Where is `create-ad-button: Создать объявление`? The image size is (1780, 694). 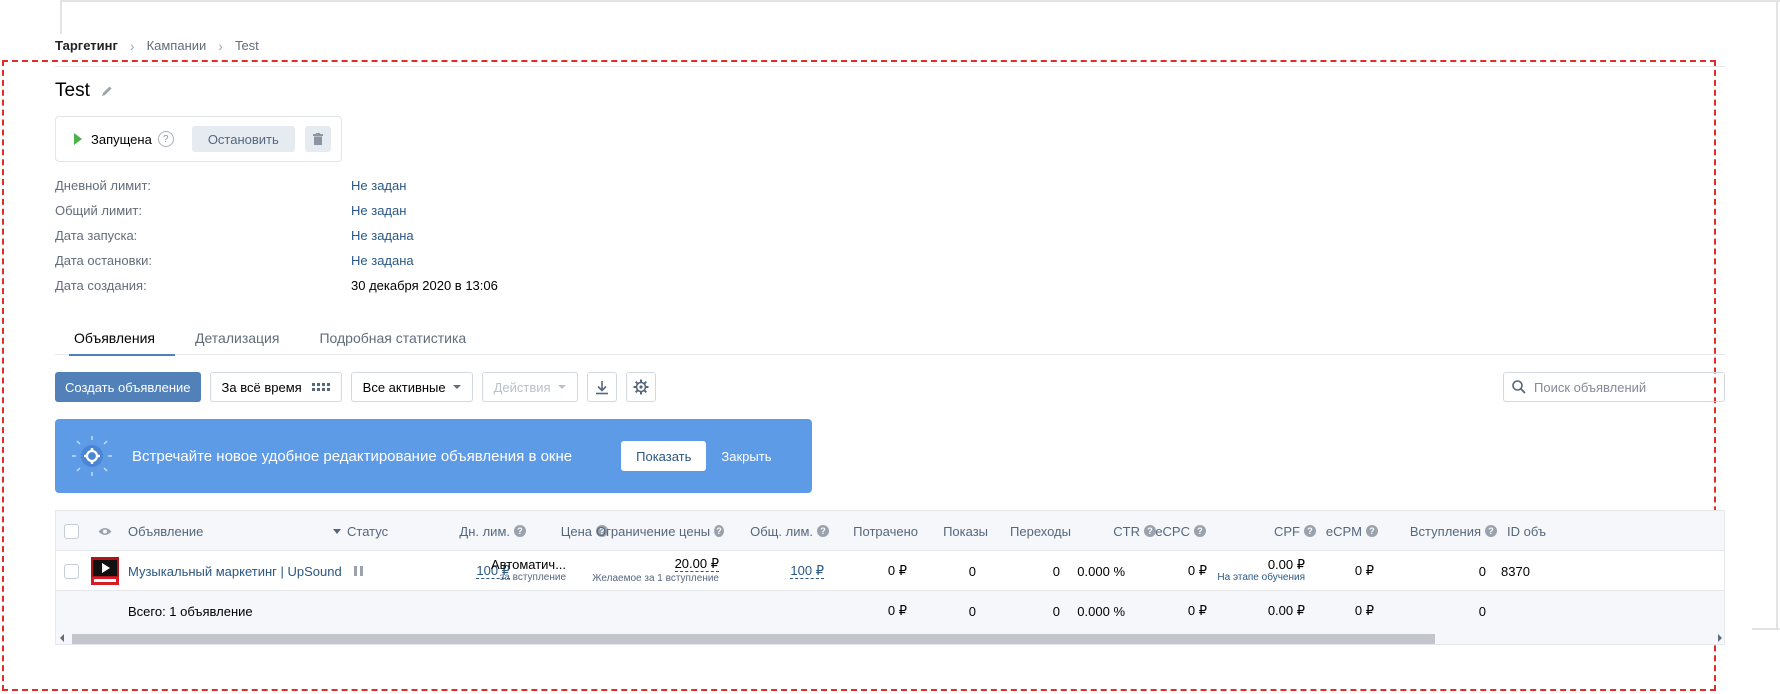 create-ad-button: Создать объявление is located at coordinates (128, 387).